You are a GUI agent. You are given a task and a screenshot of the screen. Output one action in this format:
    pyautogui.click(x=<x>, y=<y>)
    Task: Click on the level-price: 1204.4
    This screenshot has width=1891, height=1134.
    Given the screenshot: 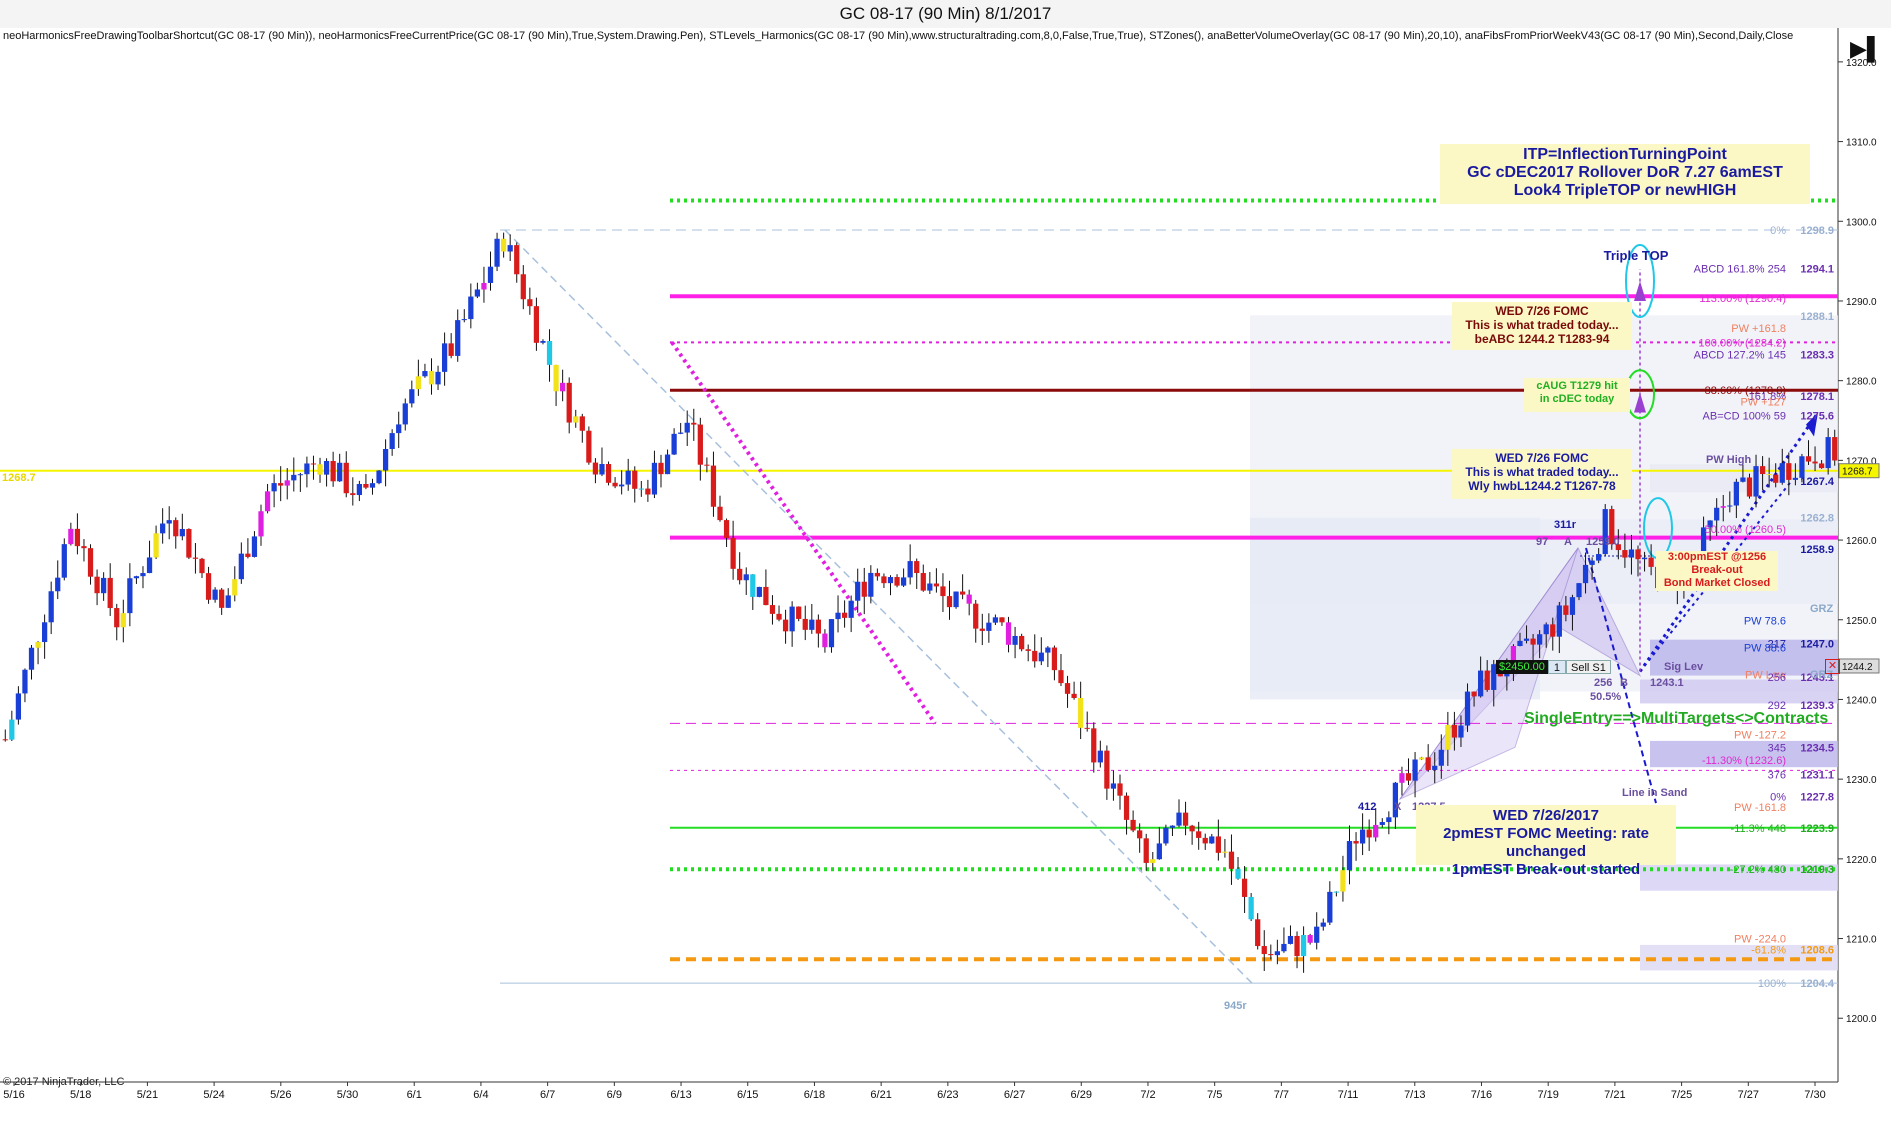 What is the action you would take?
    pyautogui.click(x=1817, y=984)
    